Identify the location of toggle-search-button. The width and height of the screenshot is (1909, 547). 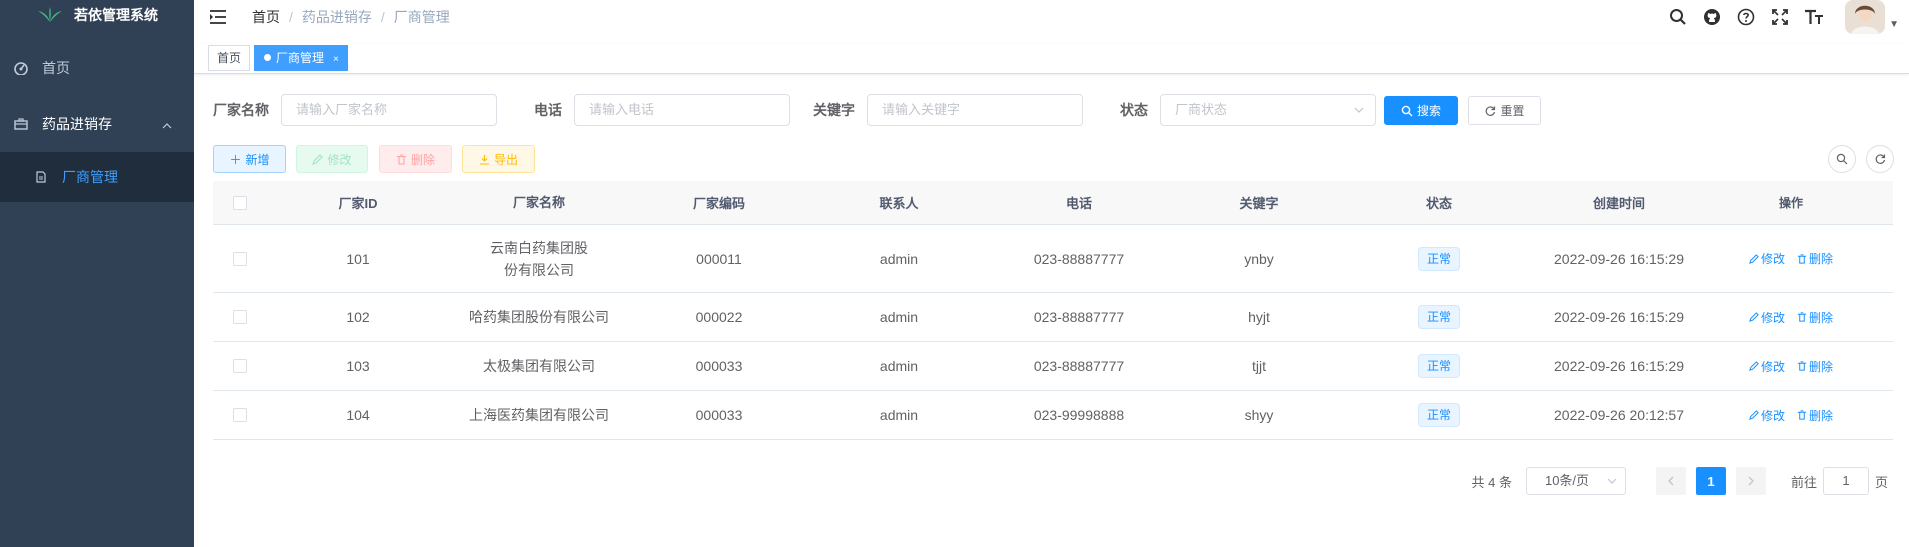
(1842, 159).